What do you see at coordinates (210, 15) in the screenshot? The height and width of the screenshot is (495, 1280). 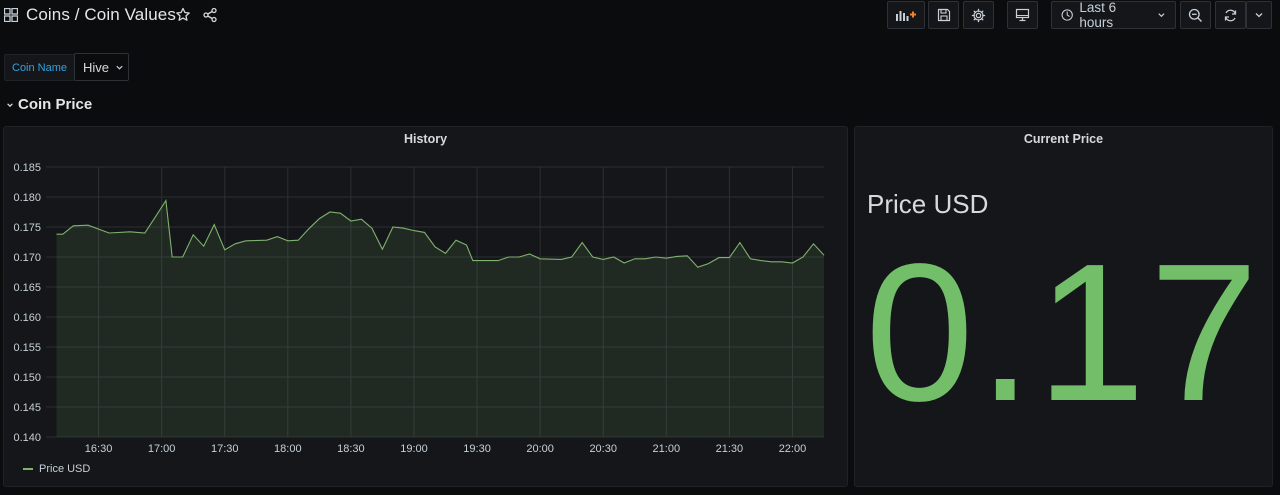 I see `share-icon` at bounding box center [210, 15].